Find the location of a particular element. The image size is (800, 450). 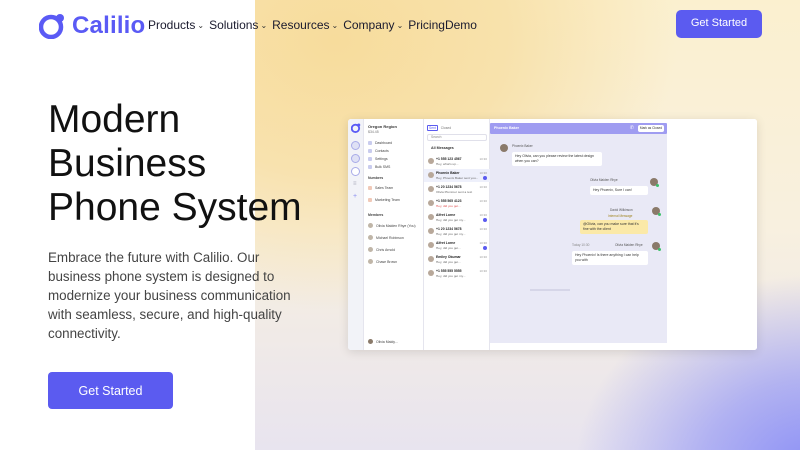

list-item: Alfret Lorne Hey, did you get my... 10:30 is located at coordinates (457, 217).